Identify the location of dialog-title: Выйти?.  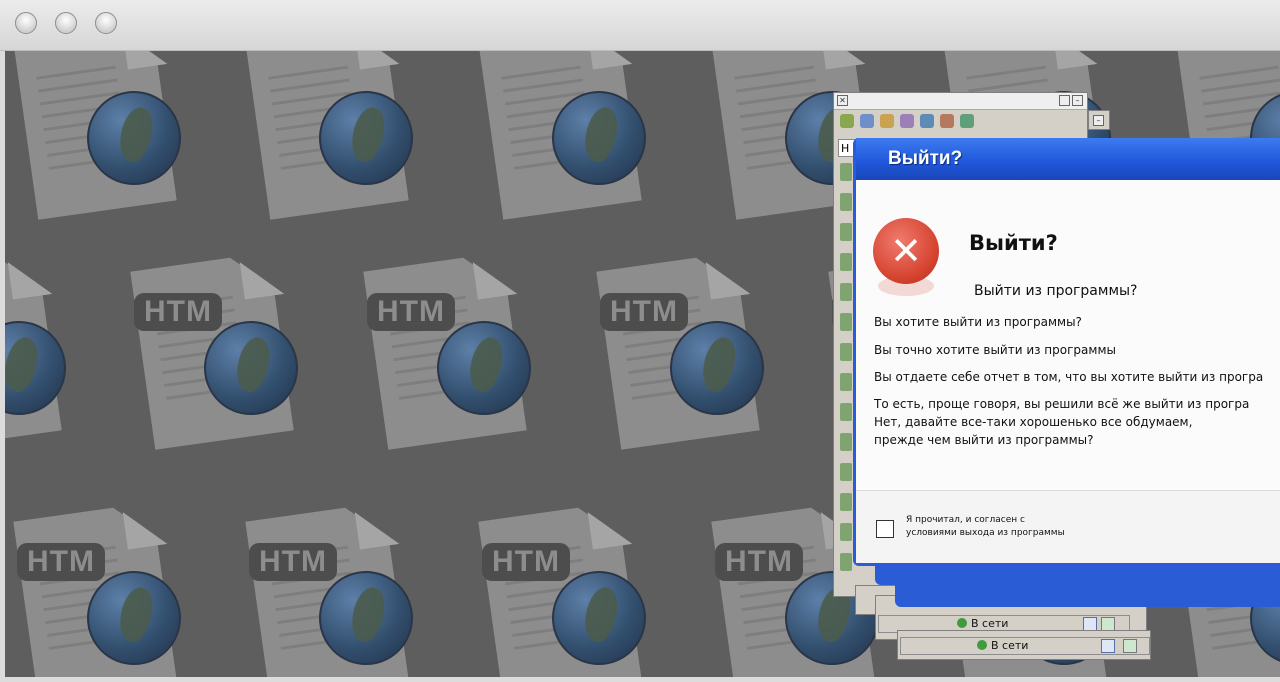
(925, 158).